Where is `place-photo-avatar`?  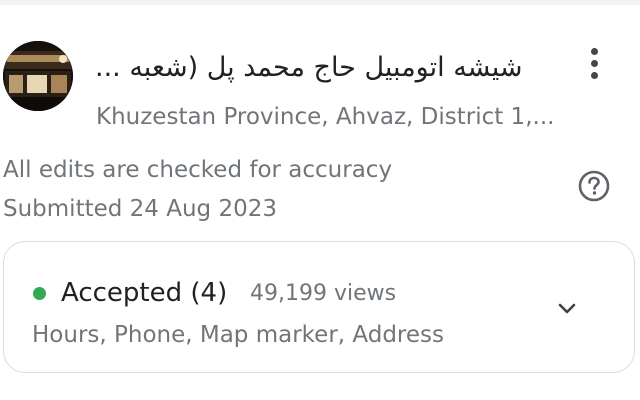 place-photo-avatar is located at coordinates (38, 76).